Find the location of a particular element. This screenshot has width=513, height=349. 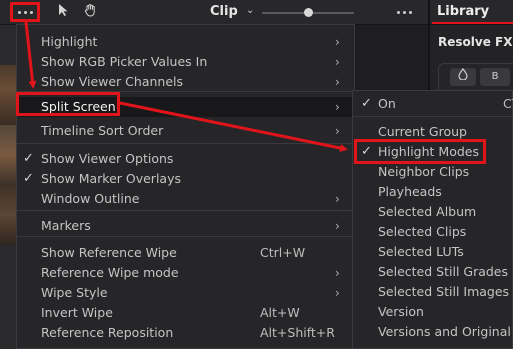

annotation-box-split-screen is located at coordinates (68, 104).